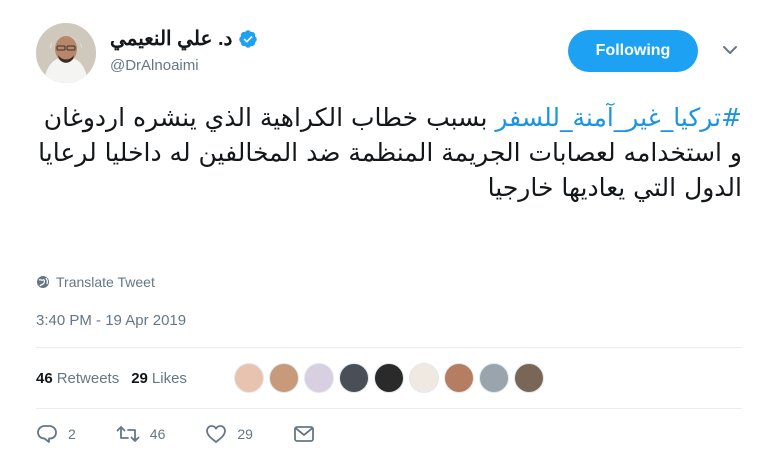 The height and width of the screenshot is (469, 768). I want to click on heart-icon, so click(216, 434).